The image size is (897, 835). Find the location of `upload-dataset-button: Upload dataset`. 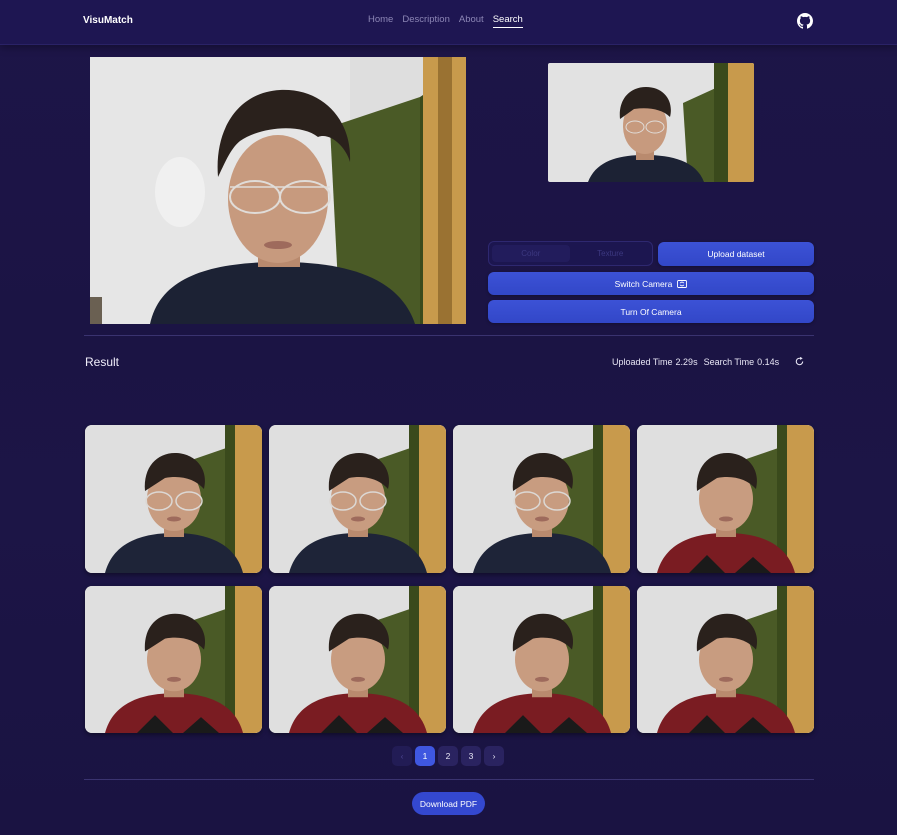

upload-dataset-button: Upload dataset is located at coordinates (736, 254).